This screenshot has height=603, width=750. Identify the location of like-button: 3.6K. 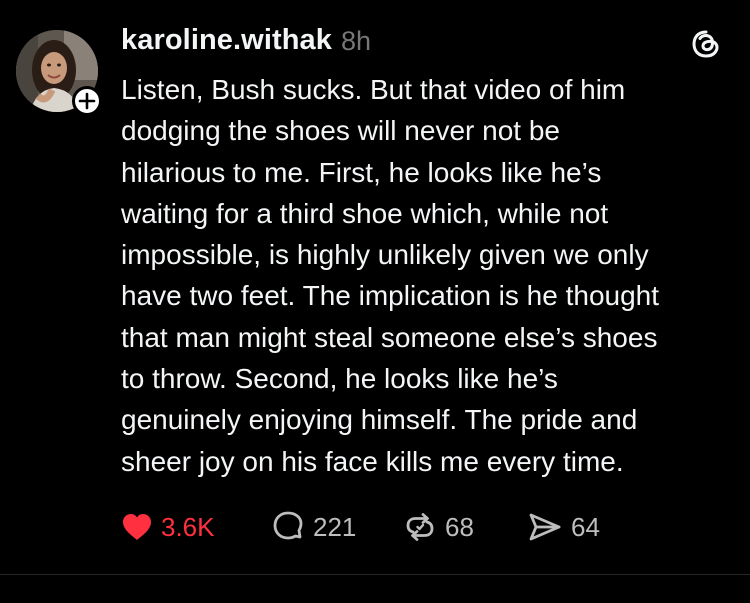
(168, 527).